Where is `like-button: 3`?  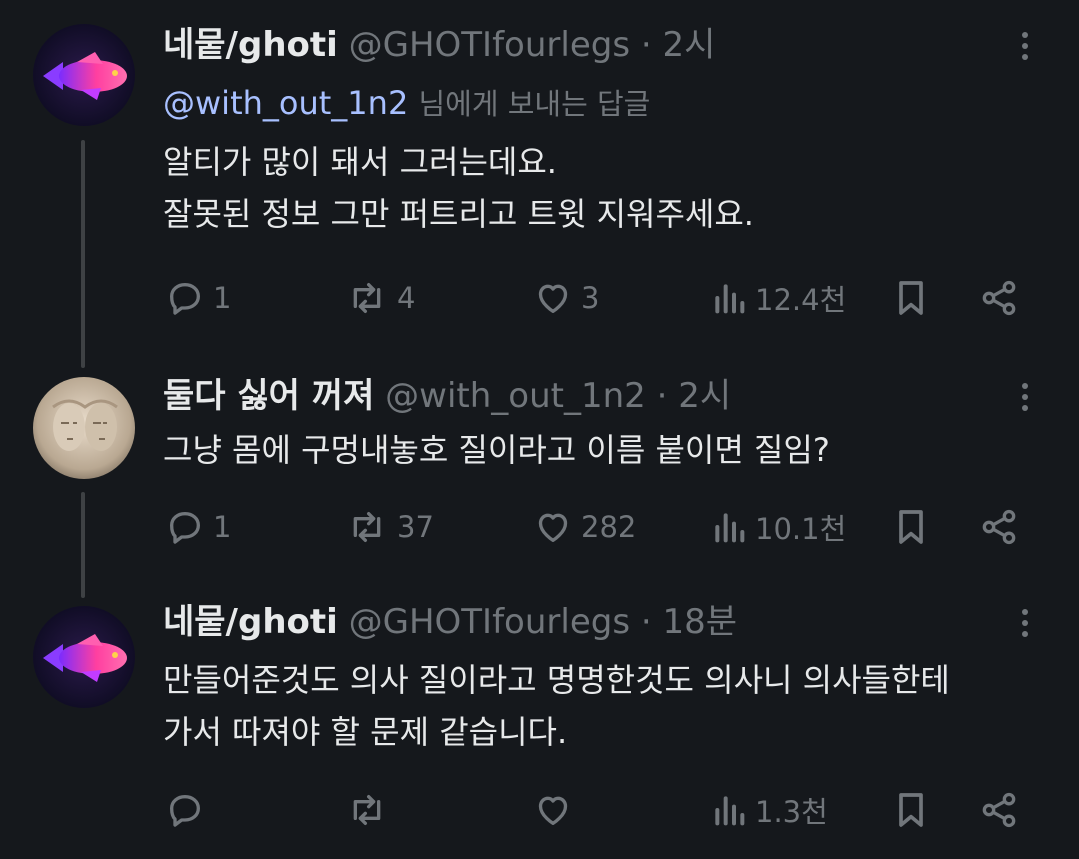
like-button: 3 is located at coordinates (566, 298).